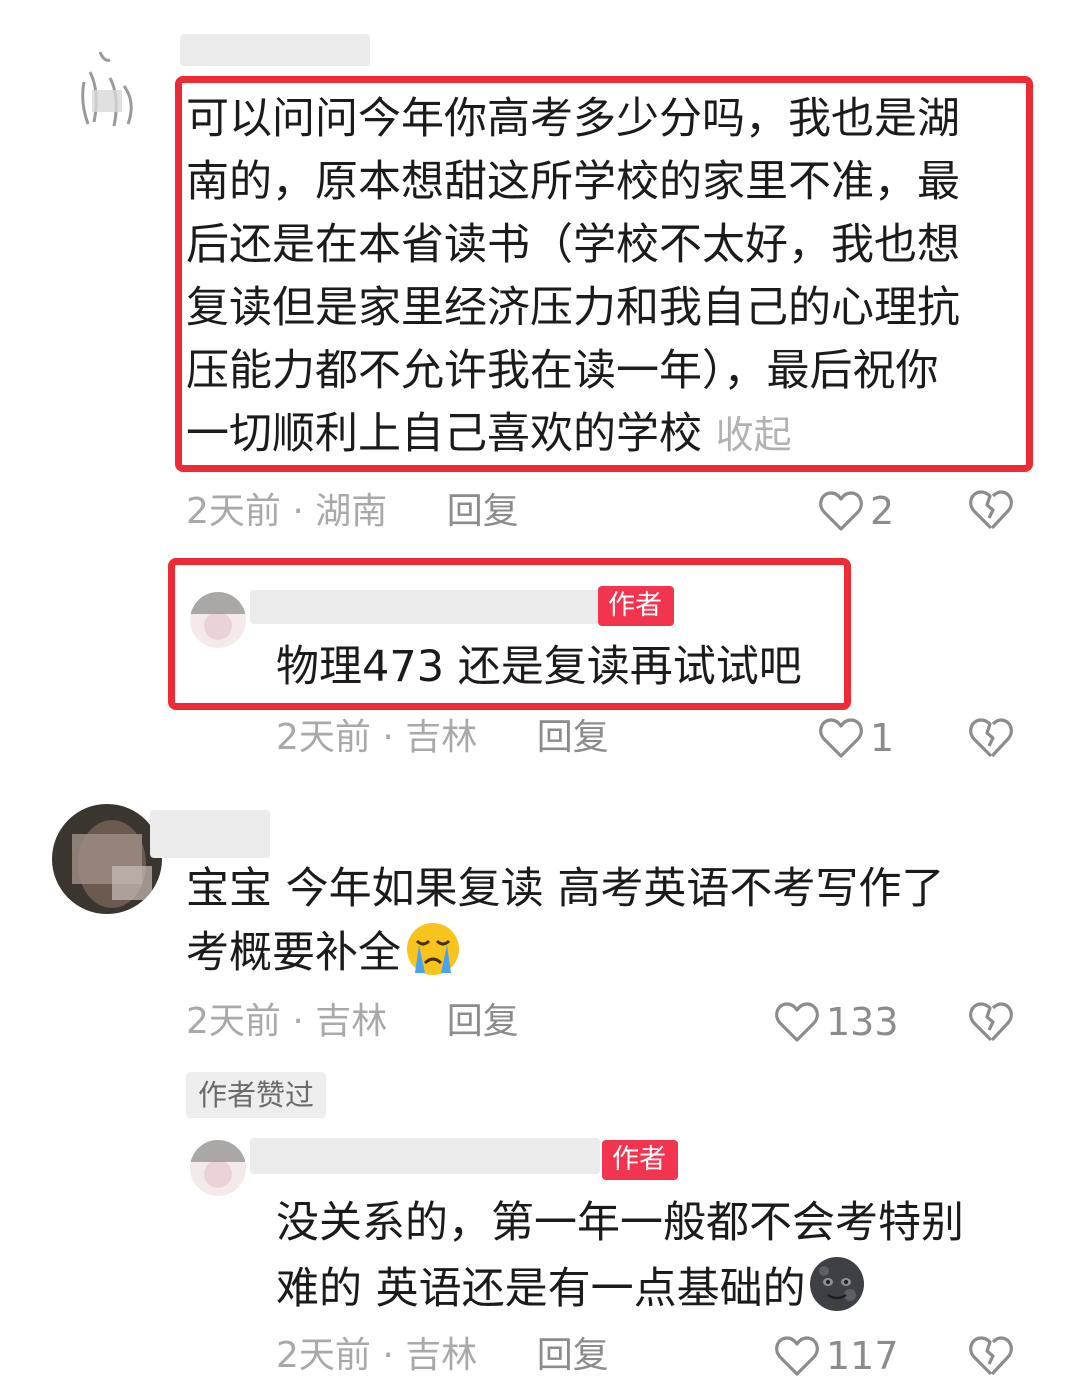 Image resolution: width=1080 pixels, height=1394 pixels. Describe the element at coordinates (620, 1223) in the screenshot. I see `reply-line: 没关系的，第一年一般都不会考特别` at that location.